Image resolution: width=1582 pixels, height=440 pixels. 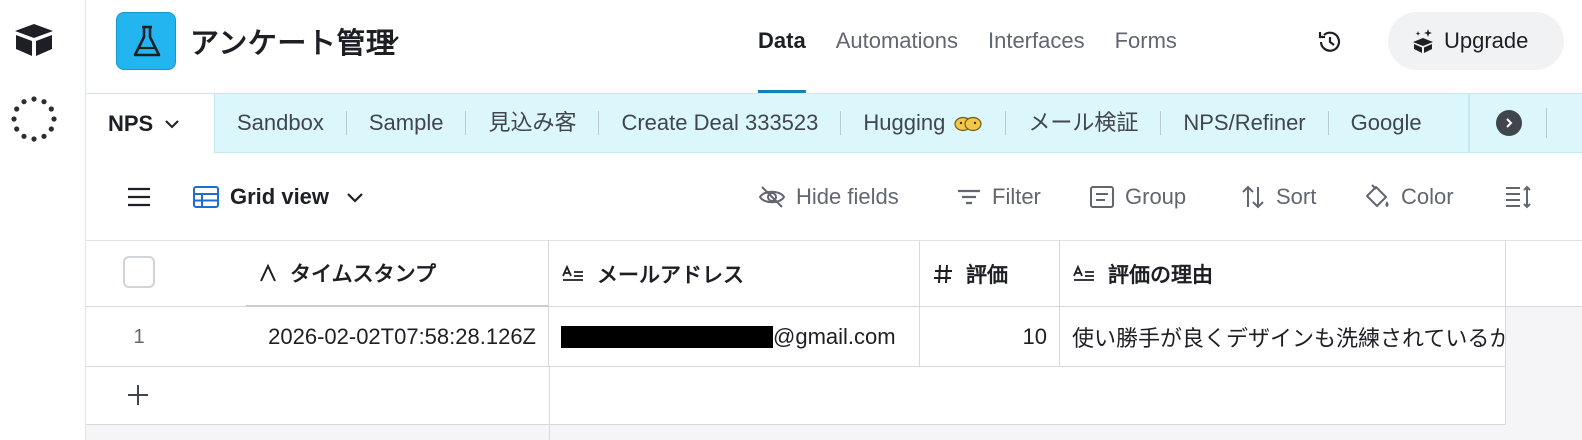 I want to click on group-button: Group, so click(x=1137, y=197).